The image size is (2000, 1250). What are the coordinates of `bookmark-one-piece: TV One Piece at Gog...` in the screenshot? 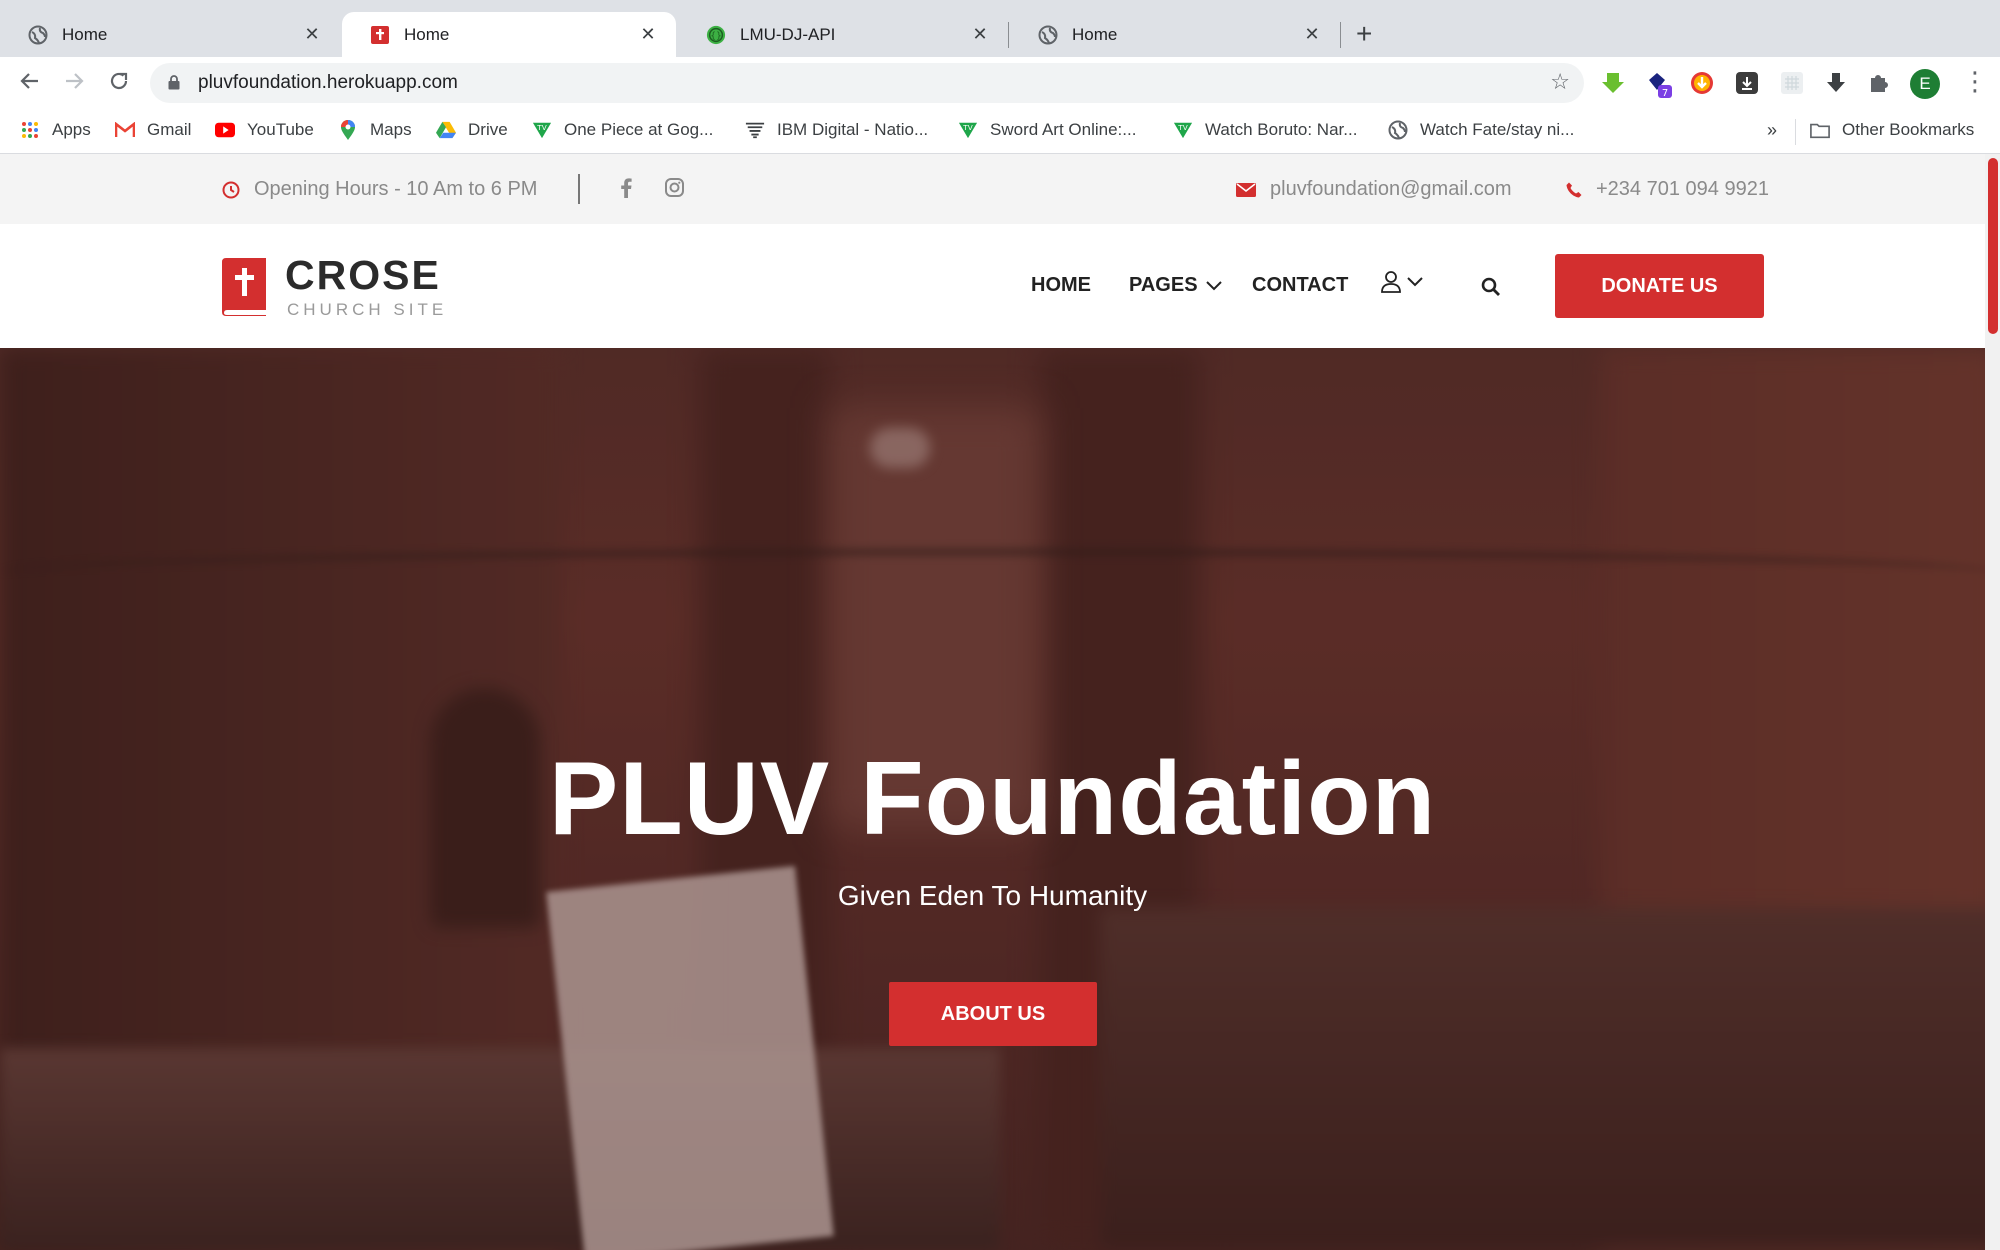 It's located at (622, 130).